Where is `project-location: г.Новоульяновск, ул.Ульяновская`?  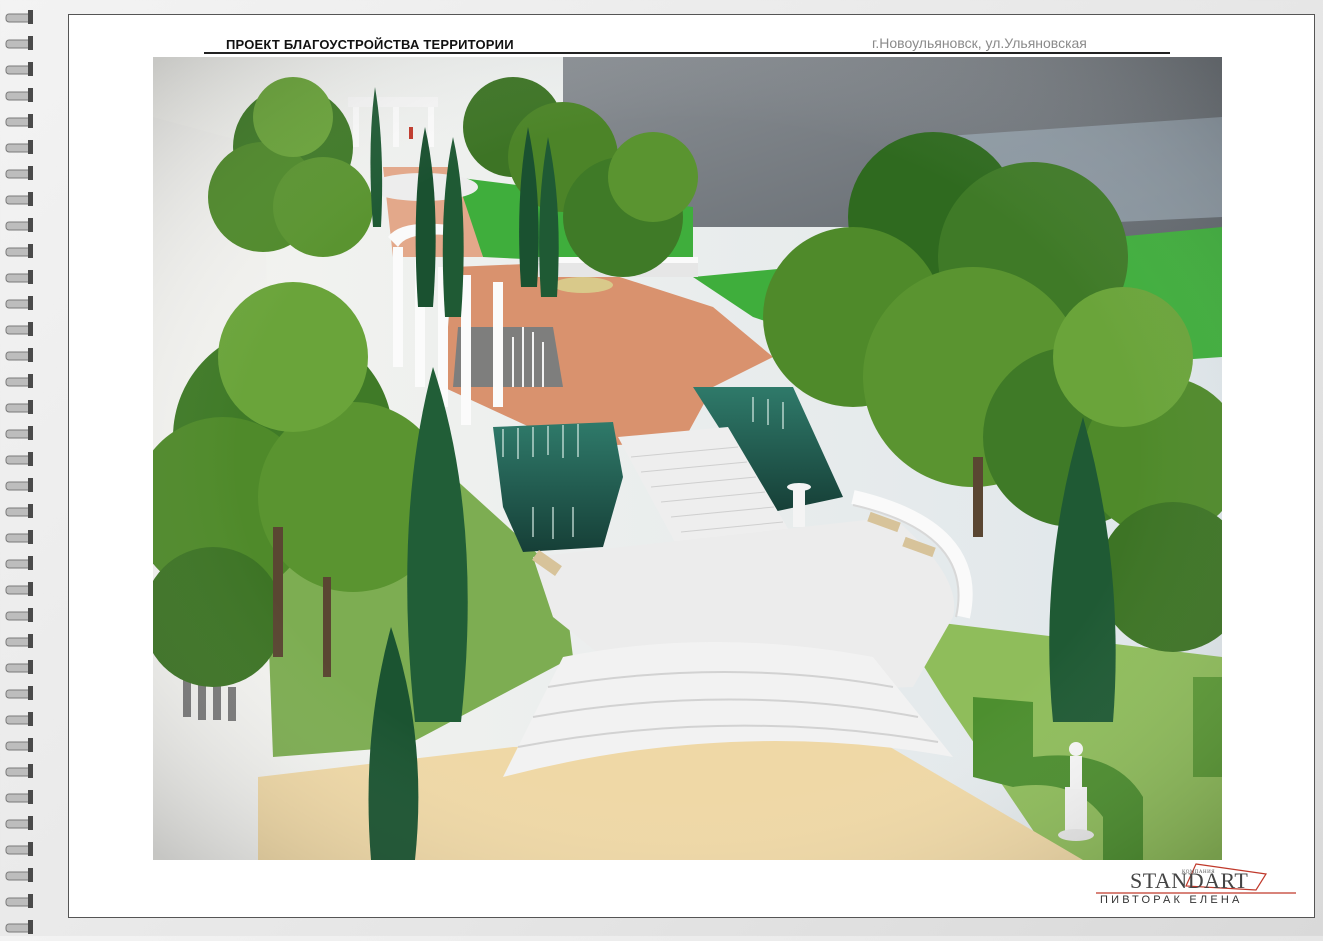 project-location: г.Новоульяновск, ул.Ульяновская is located at coordinates (979, 43).